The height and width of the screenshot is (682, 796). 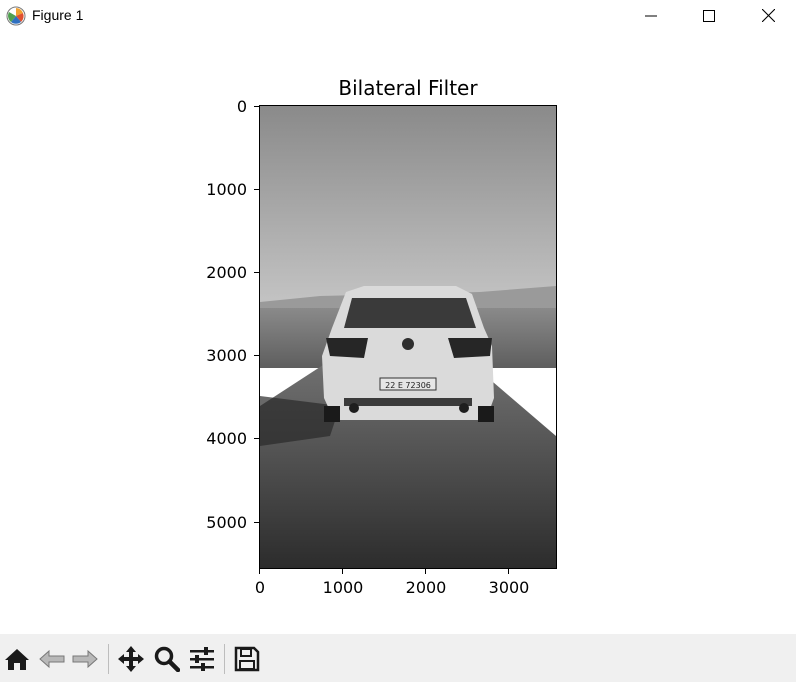 I want to click on x-tick-mark-2000, so click(x=425, y=571).